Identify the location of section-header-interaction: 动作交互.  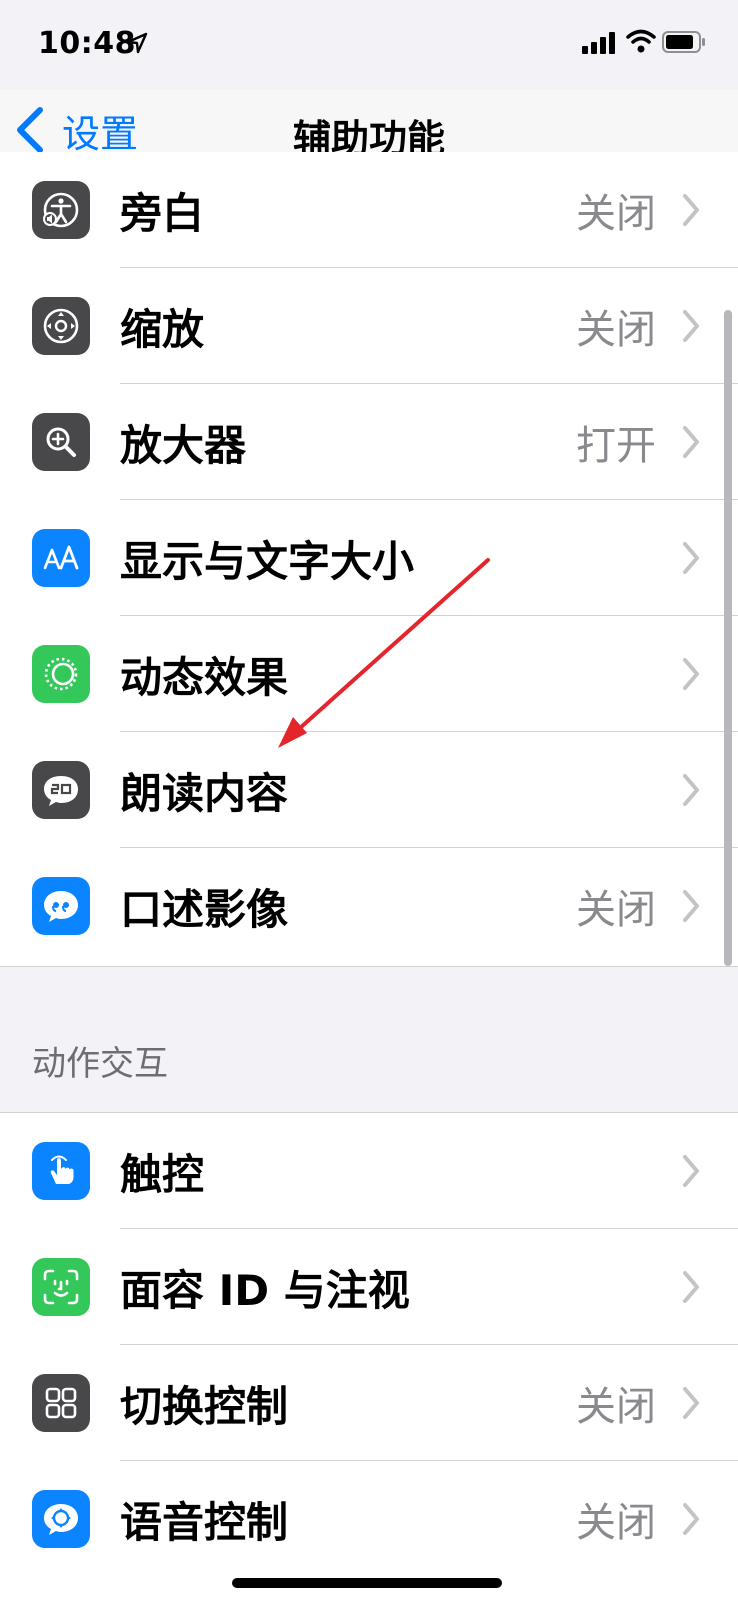
(100, 1064).